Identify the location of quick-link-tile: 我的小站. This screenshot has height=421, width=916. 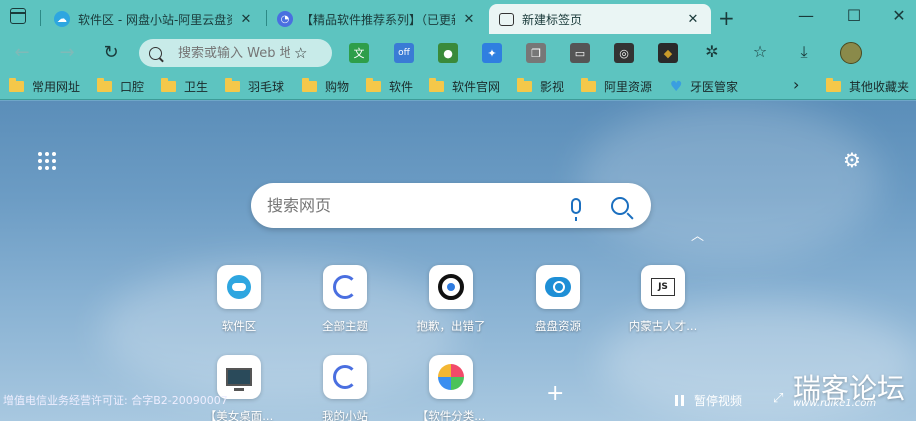
(345, 388).